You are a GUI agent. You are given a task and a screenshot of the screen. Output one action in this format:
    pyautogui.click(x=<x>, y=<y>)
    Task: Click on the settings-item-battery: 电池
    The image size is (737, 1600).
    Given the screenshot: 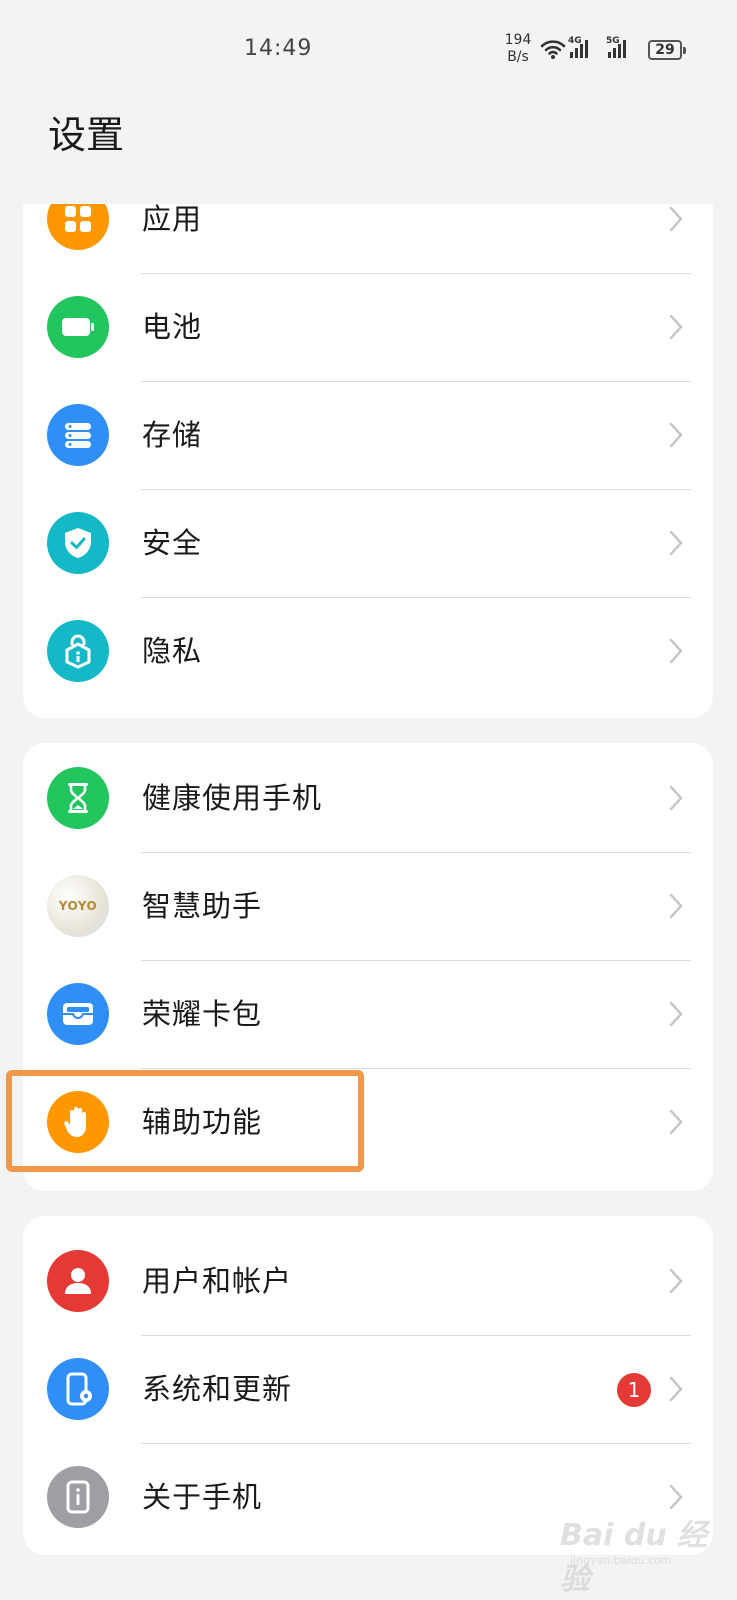 What is the action you would take?
    pyautogui.click(x=368, y=327)
    